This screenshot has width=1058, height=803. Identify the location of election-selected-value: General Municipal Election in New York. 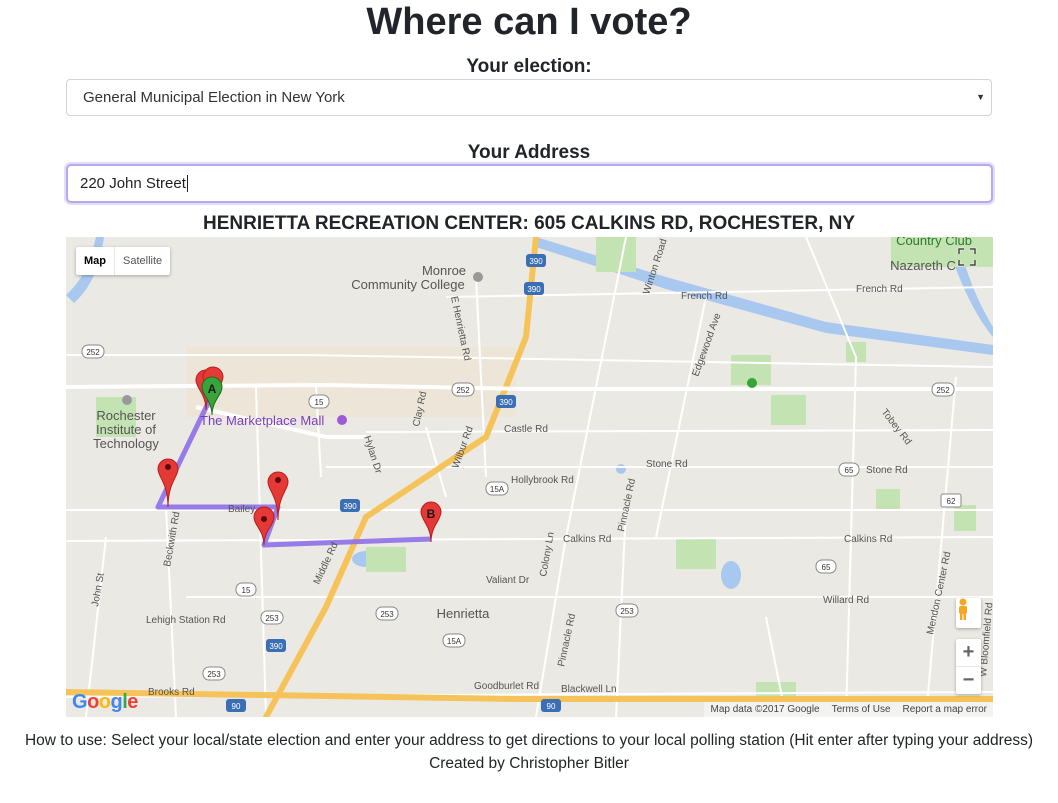
(214, 97).